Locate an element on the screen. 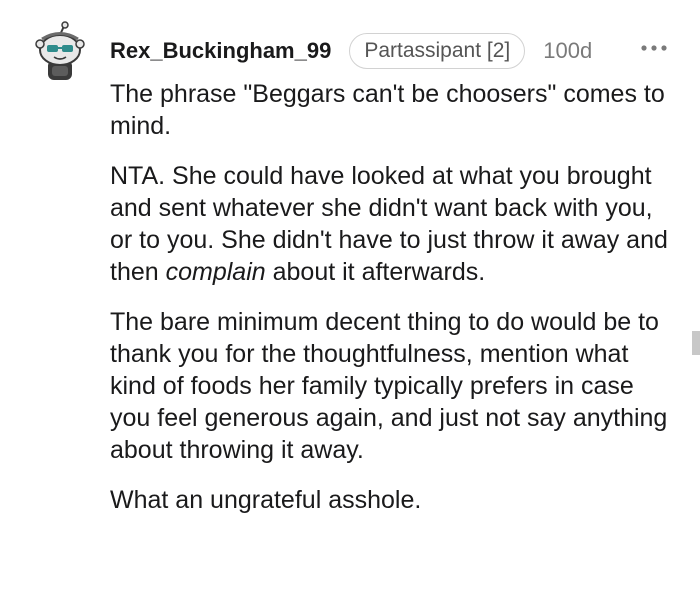 The height and width of the screenshot is (607, 700). comment-paragraph: What an ungrateful asshole. is located at coordinates (266, 500).